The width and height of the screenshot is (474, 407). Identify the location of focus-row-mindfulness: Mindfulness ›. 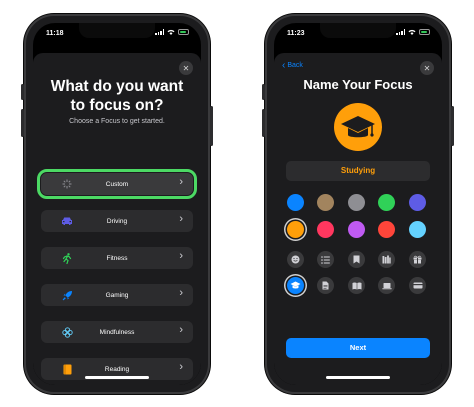
(117, 332).